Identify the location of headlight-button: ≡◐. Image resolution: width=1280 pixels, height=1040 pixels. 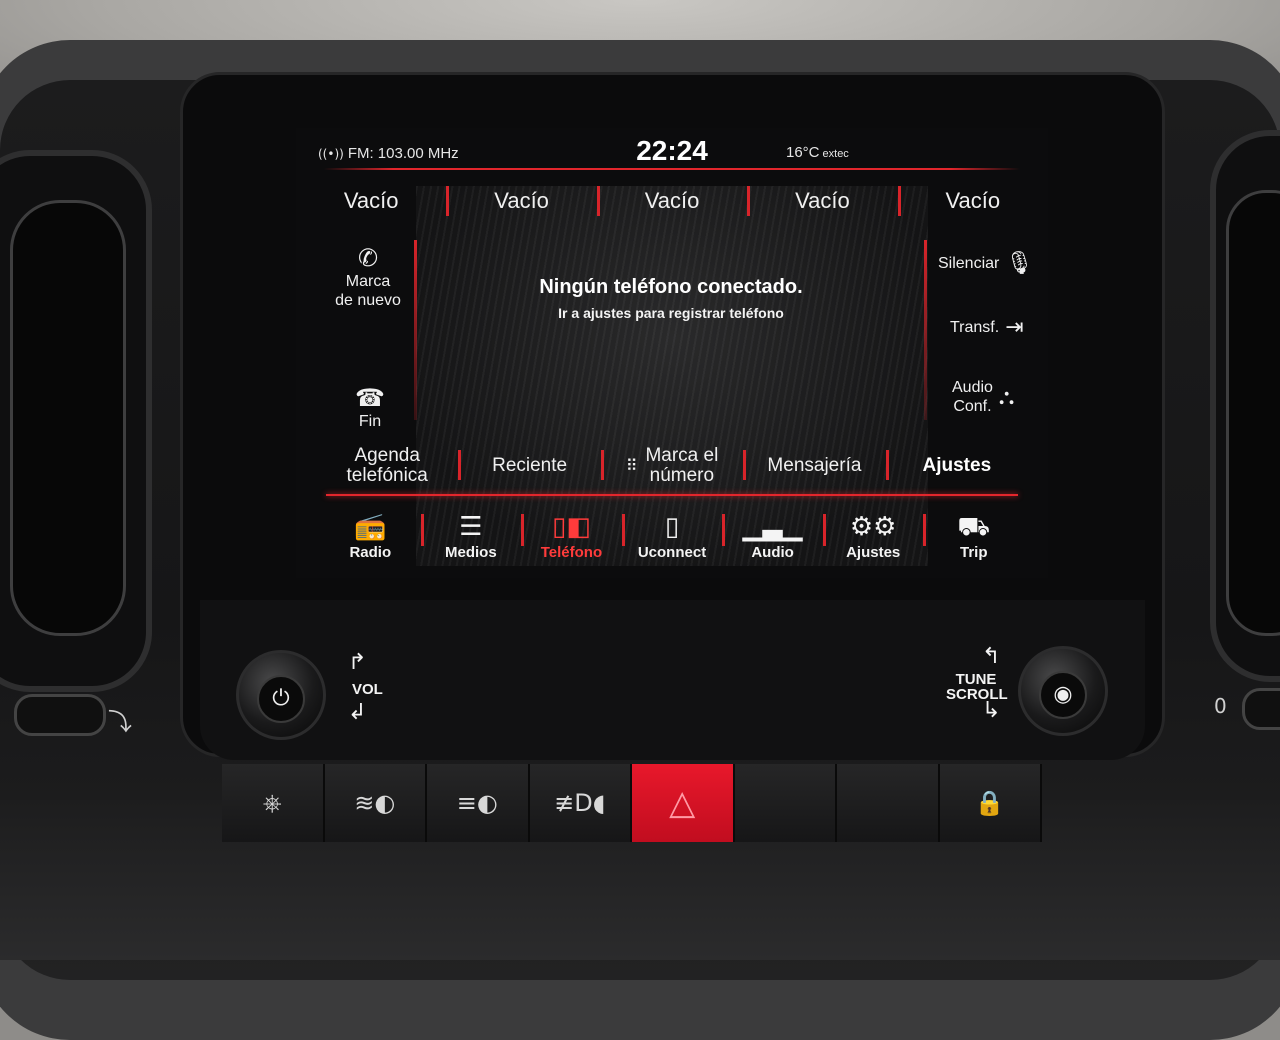
(478, 803).